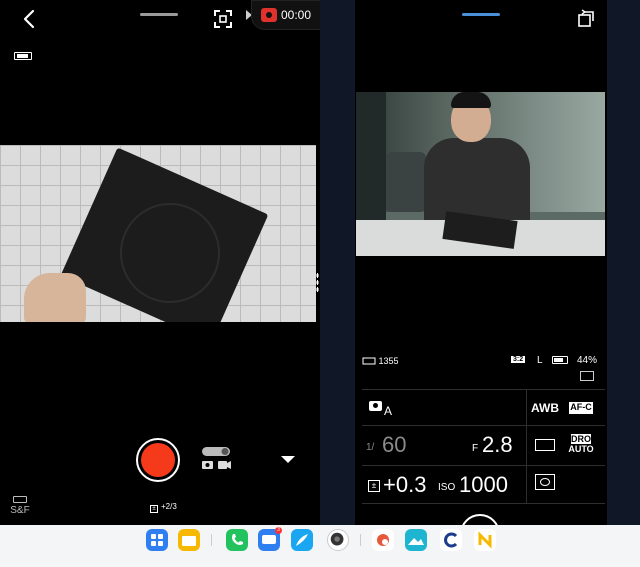  I want to click on taskbar-dock: 3, so click(320, 546).